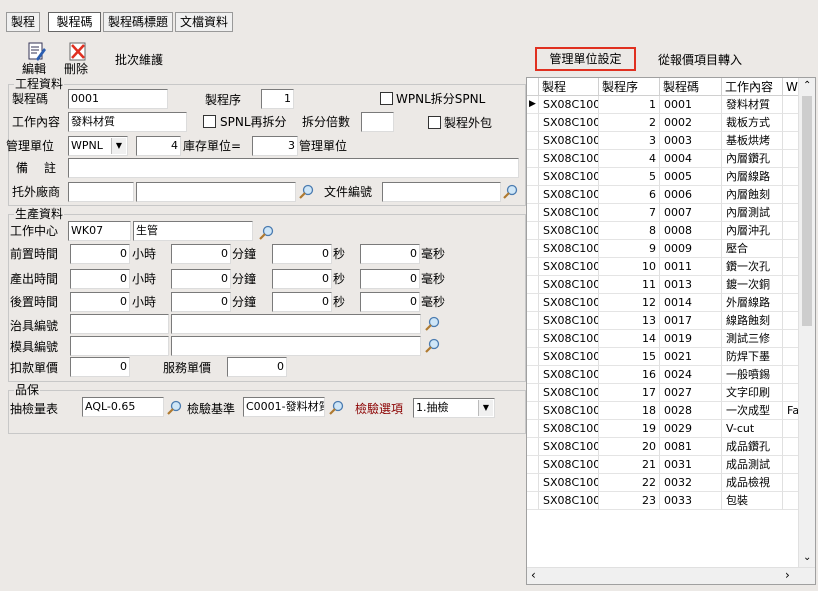 This screenshot has width=818, height=591. Describe the element at coordinates (293, 168) in the screenshot. I see `remark-field` at that location.